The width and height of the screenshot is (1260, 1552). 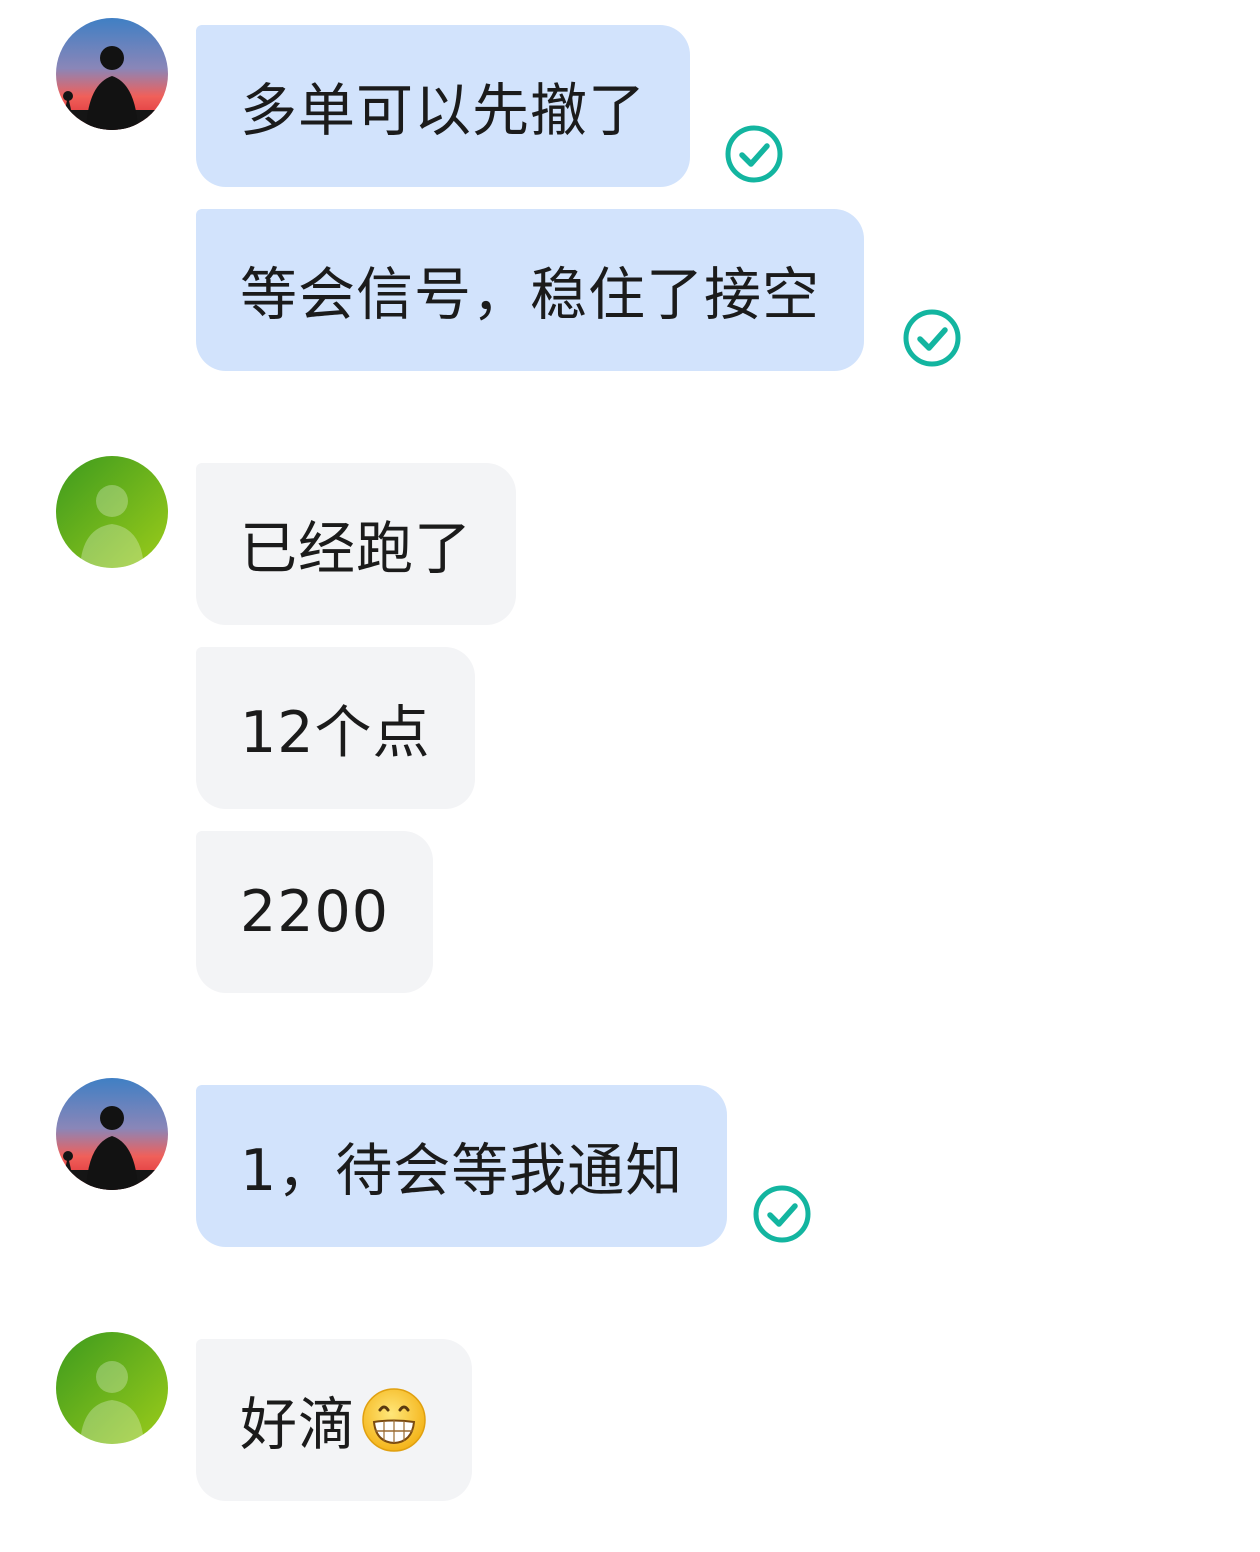 I want to click on message-text: 1，待会等我通知, so click(x=462, y=1171).